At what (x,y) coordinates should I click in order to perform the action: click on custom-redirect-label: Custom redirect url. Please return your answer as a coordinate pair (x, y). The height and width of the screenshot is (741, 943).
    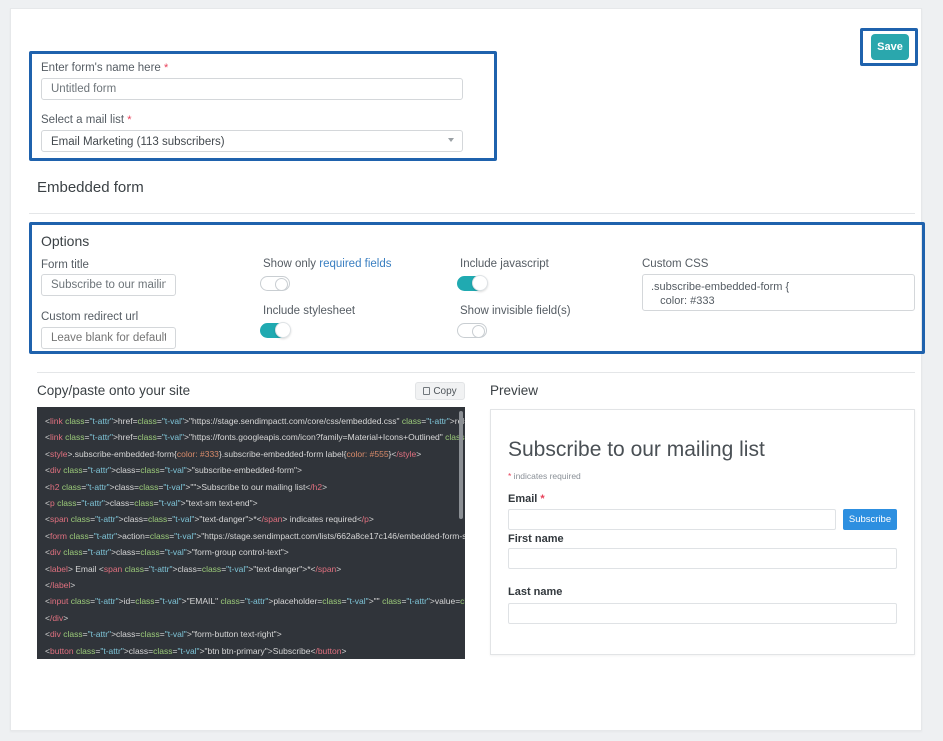
    Looking at the image, I should click on (90, 317).